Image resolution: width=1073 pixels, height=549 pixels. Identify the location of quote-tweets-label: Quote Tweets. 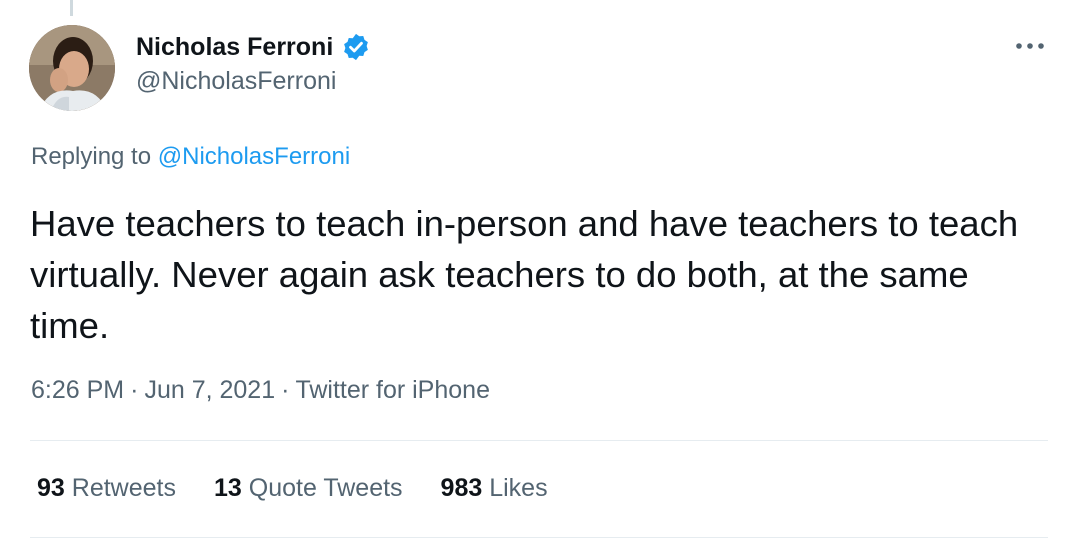
(325, 488).